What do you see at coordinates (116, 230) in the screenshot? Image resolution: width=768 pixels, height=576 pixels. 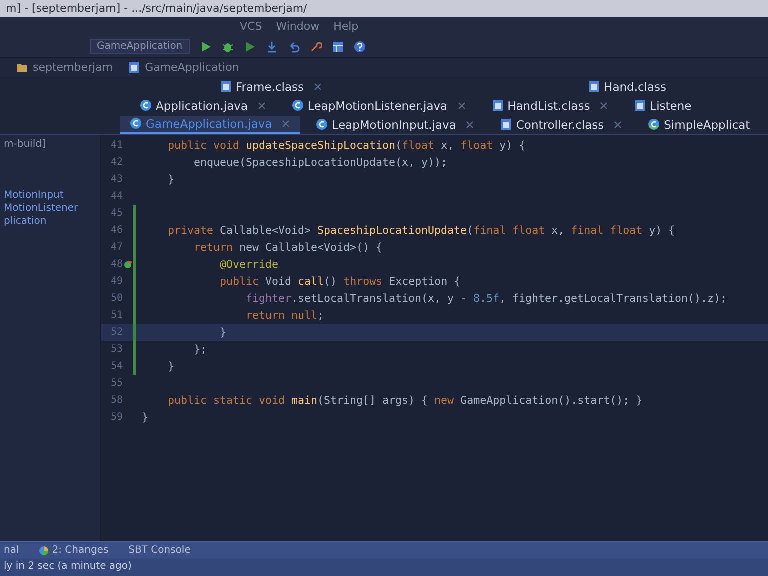 I see `line-number: 46` at bounding box center [116, 230].